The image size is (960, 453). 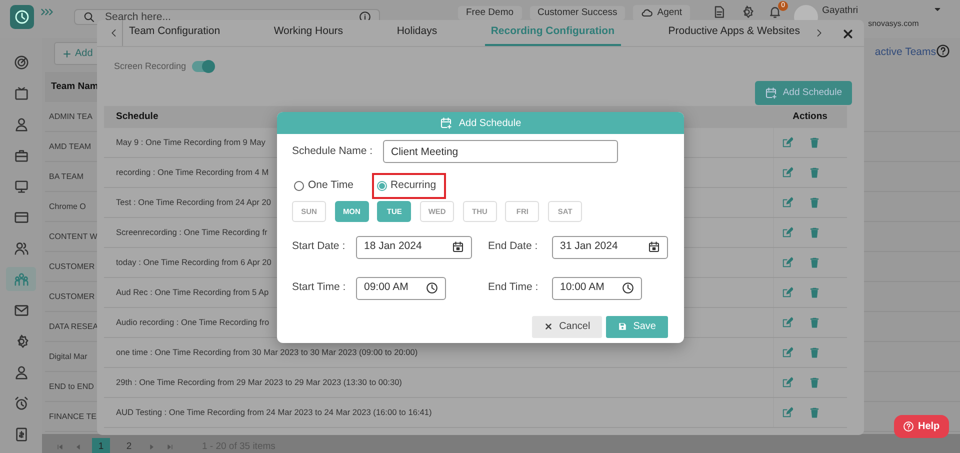 What do you see at coordinates (589, 246) in the screenshot?
I see `field-value: 31 Jan 2024` at bounding box center [589, 246].